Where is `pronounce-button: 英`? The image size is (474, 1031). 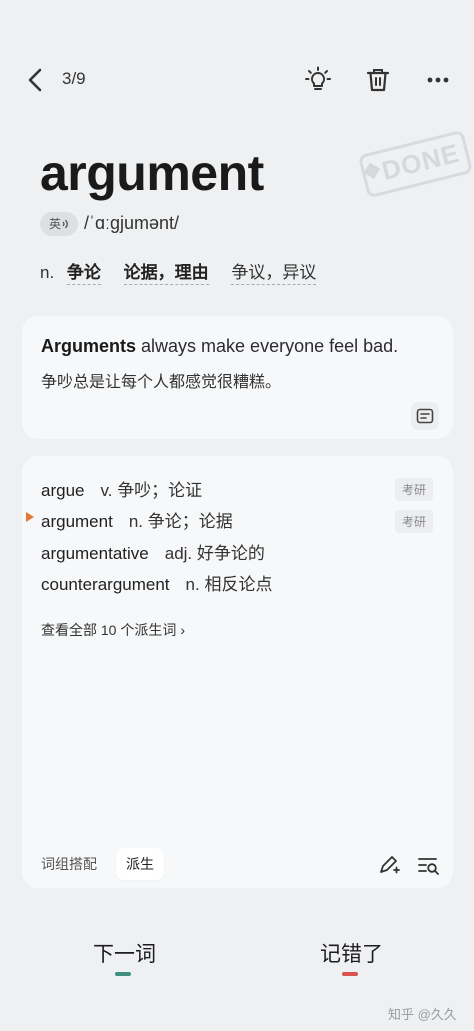
pronounce-button: 英 is located at coordinates (59, 224).